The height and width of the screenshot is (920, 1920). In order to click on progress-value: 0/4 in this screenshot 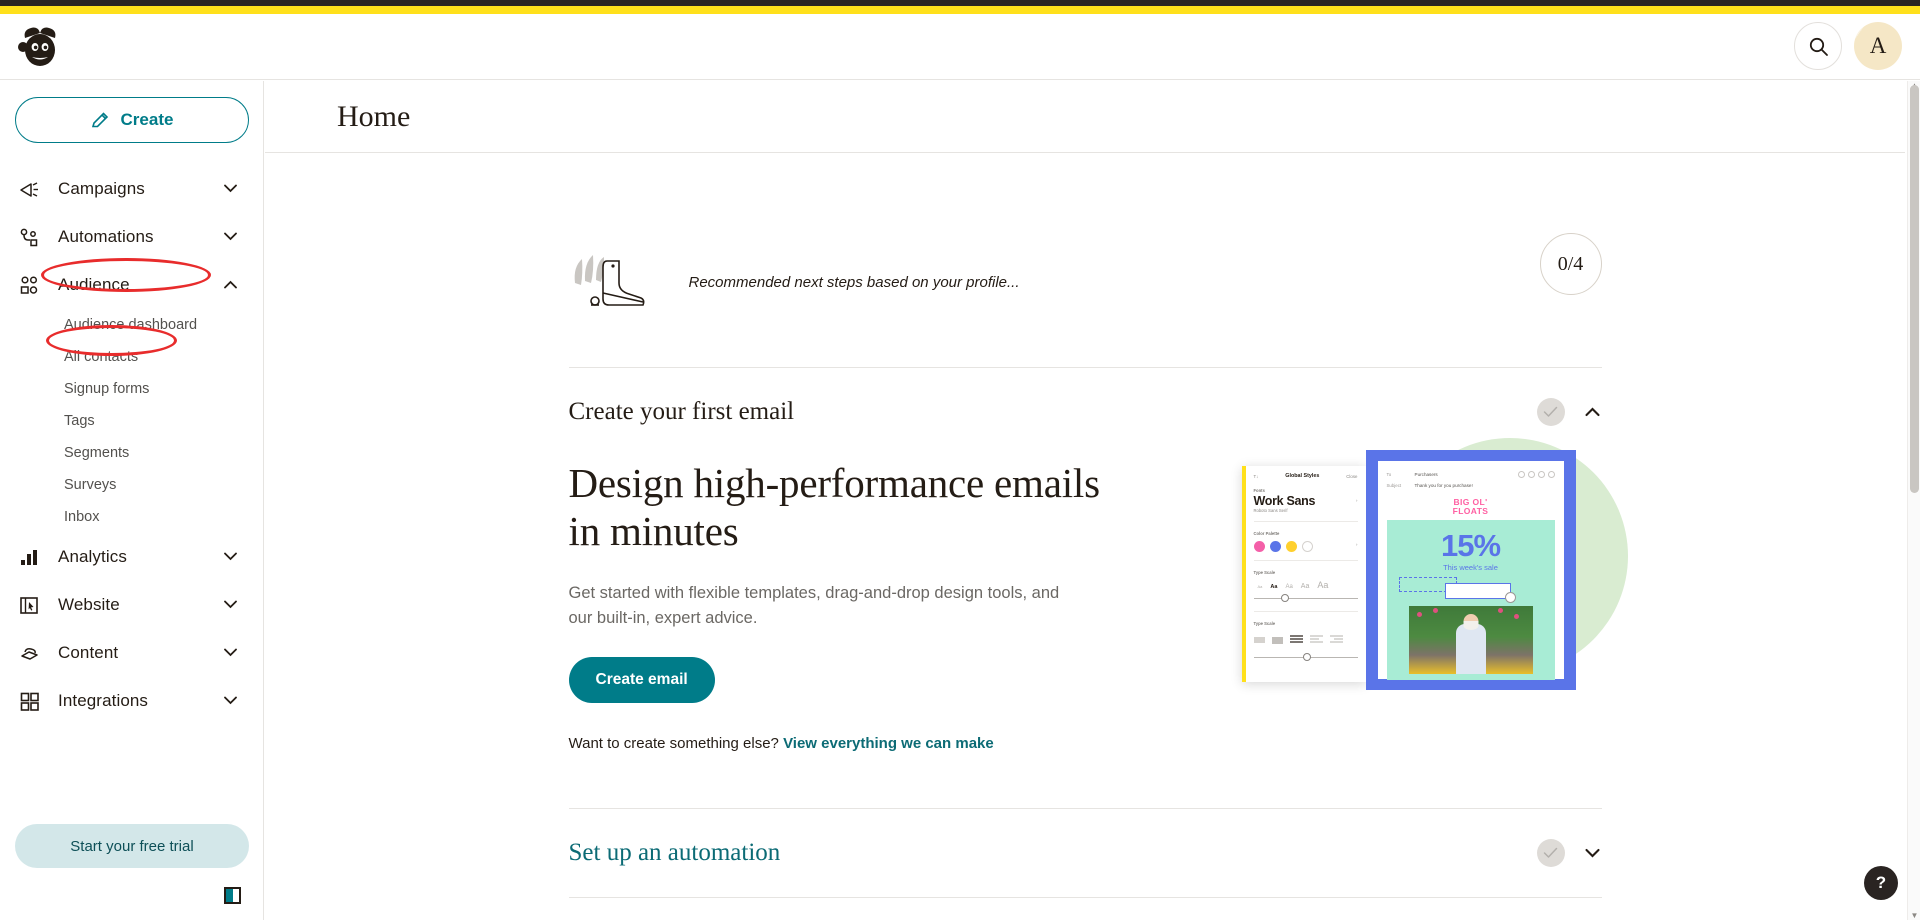, I will do `click(1570, 263)`.